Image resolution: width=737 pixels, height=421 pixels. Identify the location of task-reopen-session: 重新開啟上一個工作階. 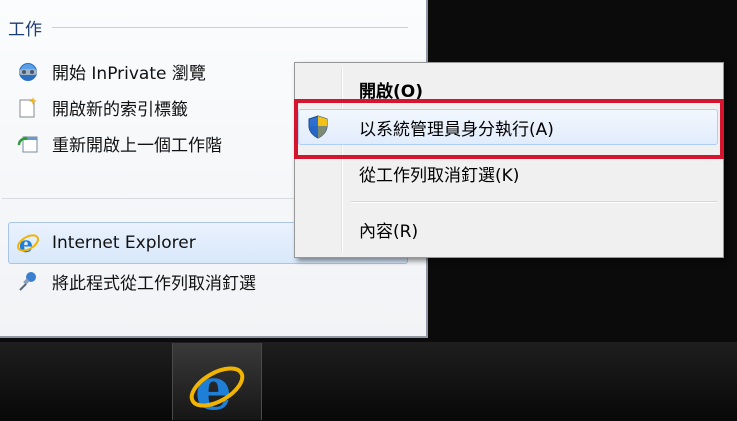
(119, 143).